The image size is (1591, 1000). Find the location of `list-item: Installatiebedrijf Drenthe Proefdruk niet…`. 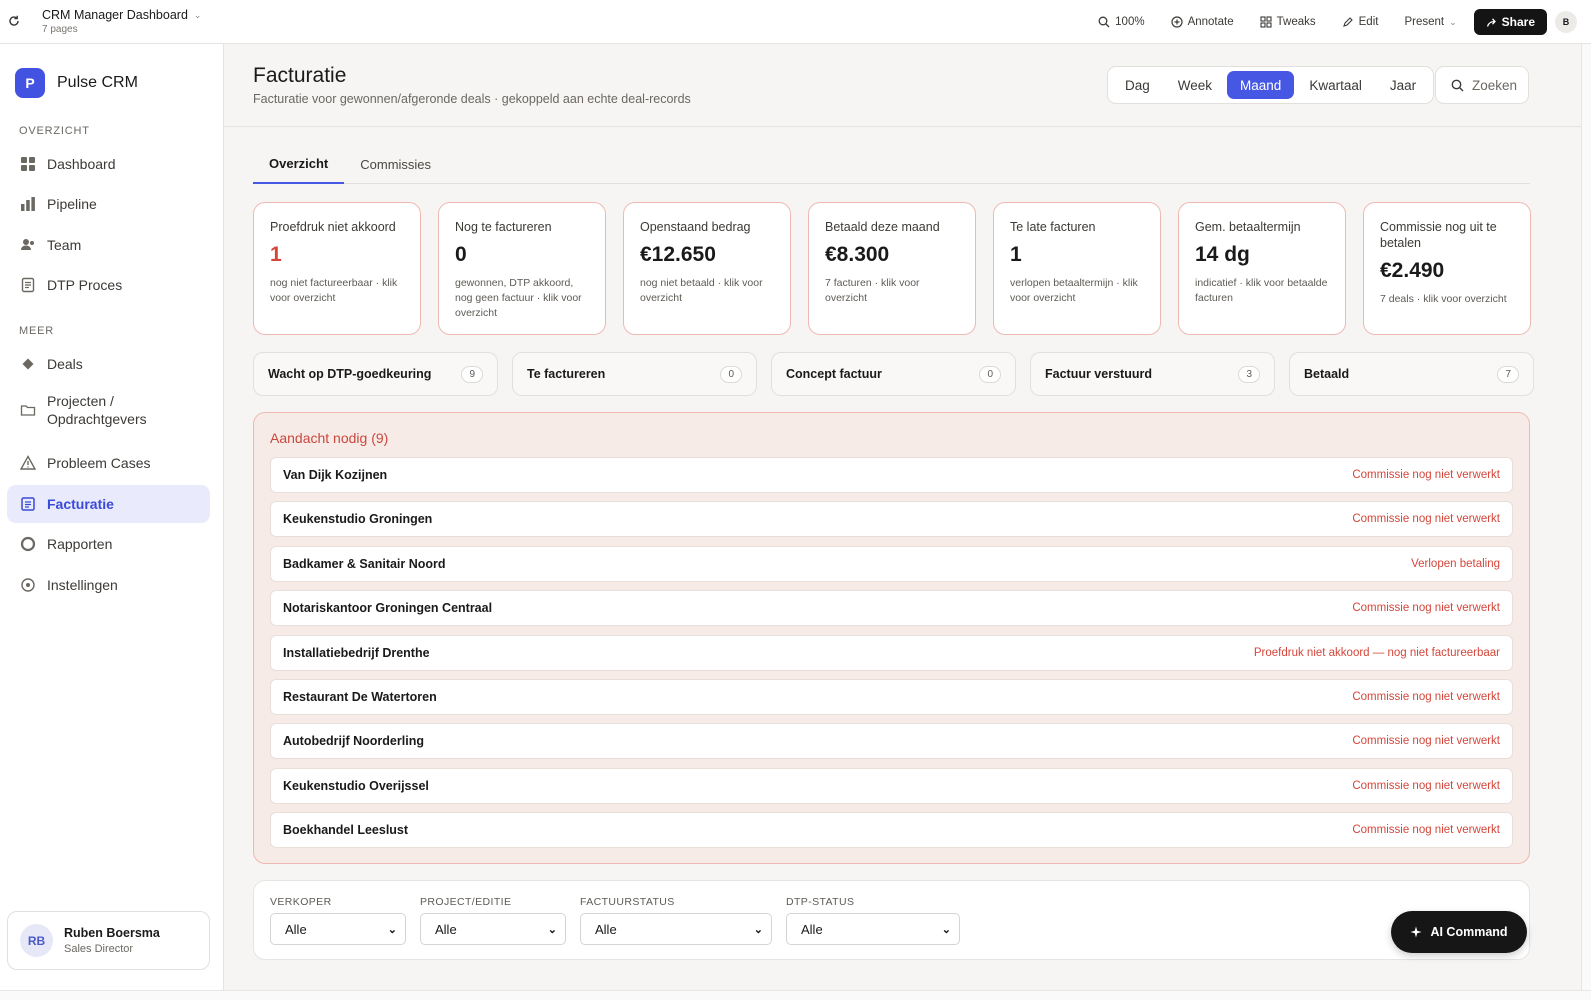

list-item: Installatiebedrijf Drenthe Proefdruk niet… is located at coordinates (891, 652).